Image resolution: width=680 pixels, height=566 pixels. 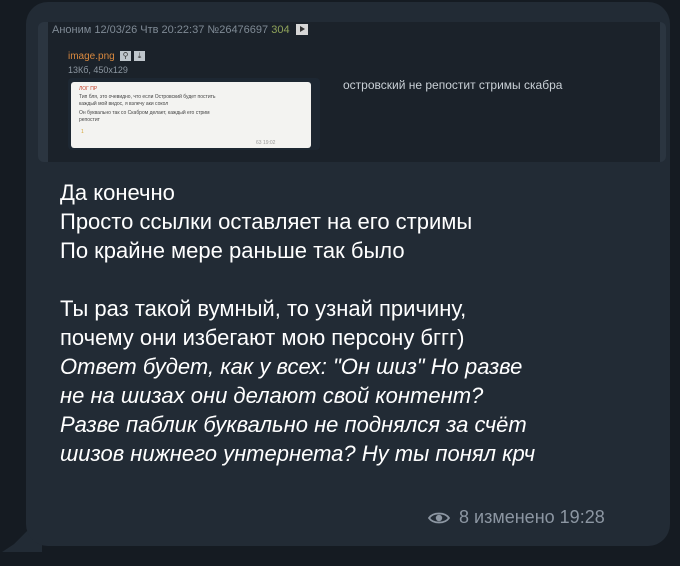 I want to click on message-line: По крайне мере раньше так было, so click(x=232, y=250).